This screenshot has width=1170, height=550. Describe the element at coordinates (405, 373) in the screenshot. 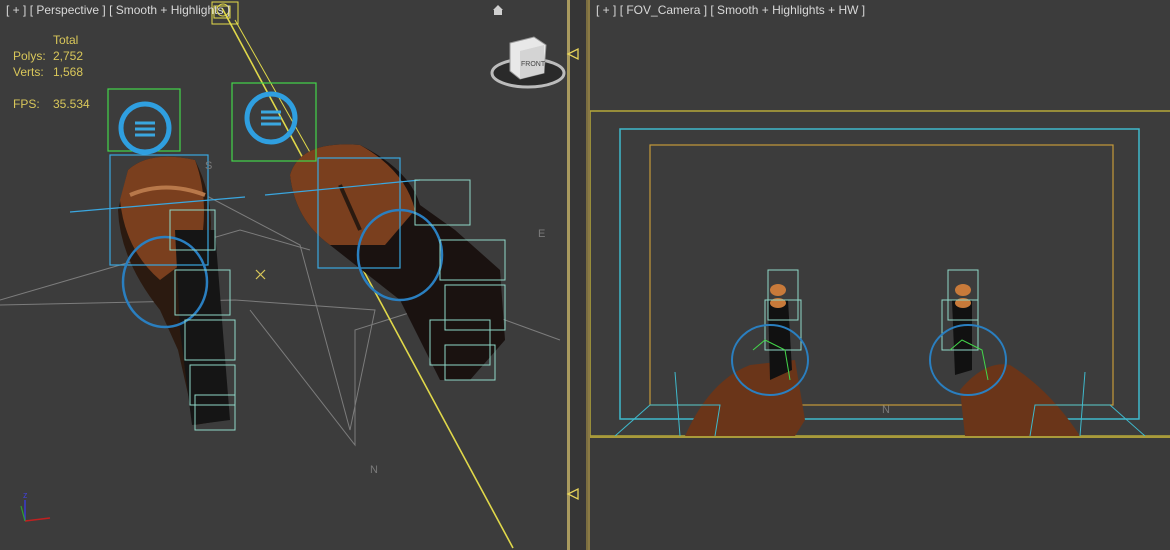

I see `guide-line` at that location.